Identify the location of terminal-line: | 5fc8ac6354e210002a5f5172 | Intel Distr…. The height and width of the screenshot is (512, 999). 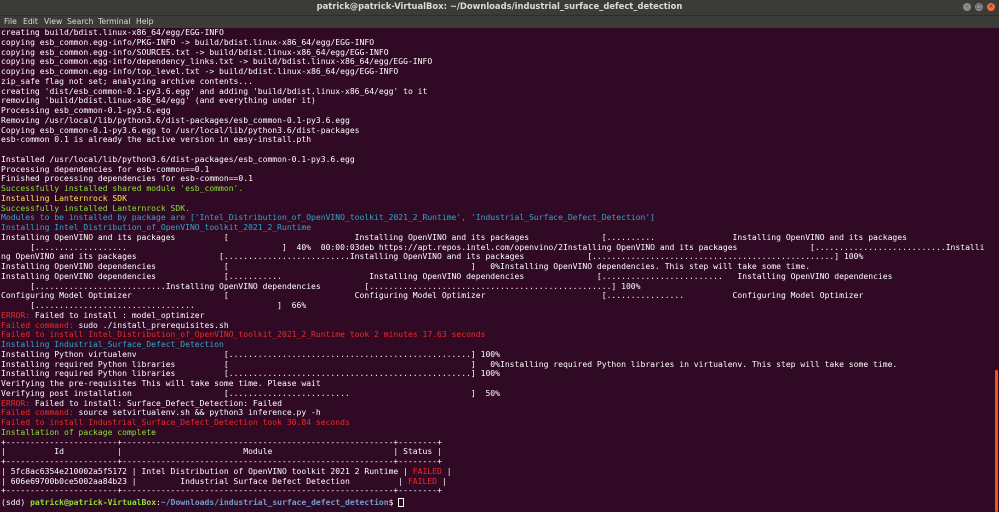
(226, 472).